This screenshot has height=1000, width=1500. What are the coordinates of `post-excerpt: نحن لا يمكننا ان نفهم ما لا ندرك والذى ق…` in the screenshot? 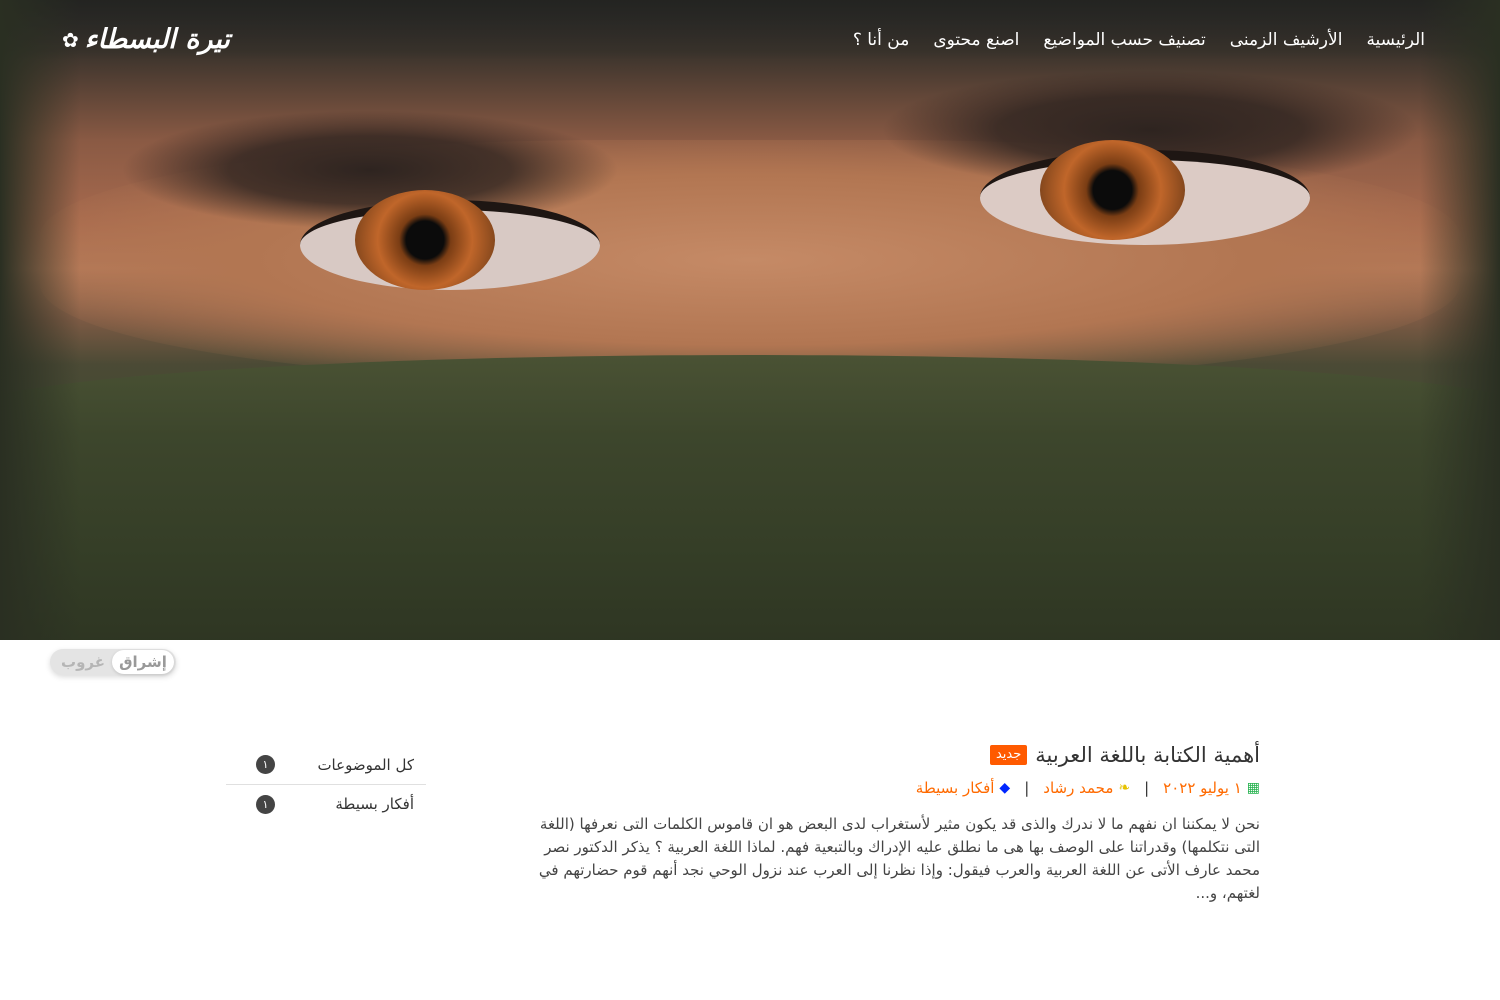 It's located at (899, 858).